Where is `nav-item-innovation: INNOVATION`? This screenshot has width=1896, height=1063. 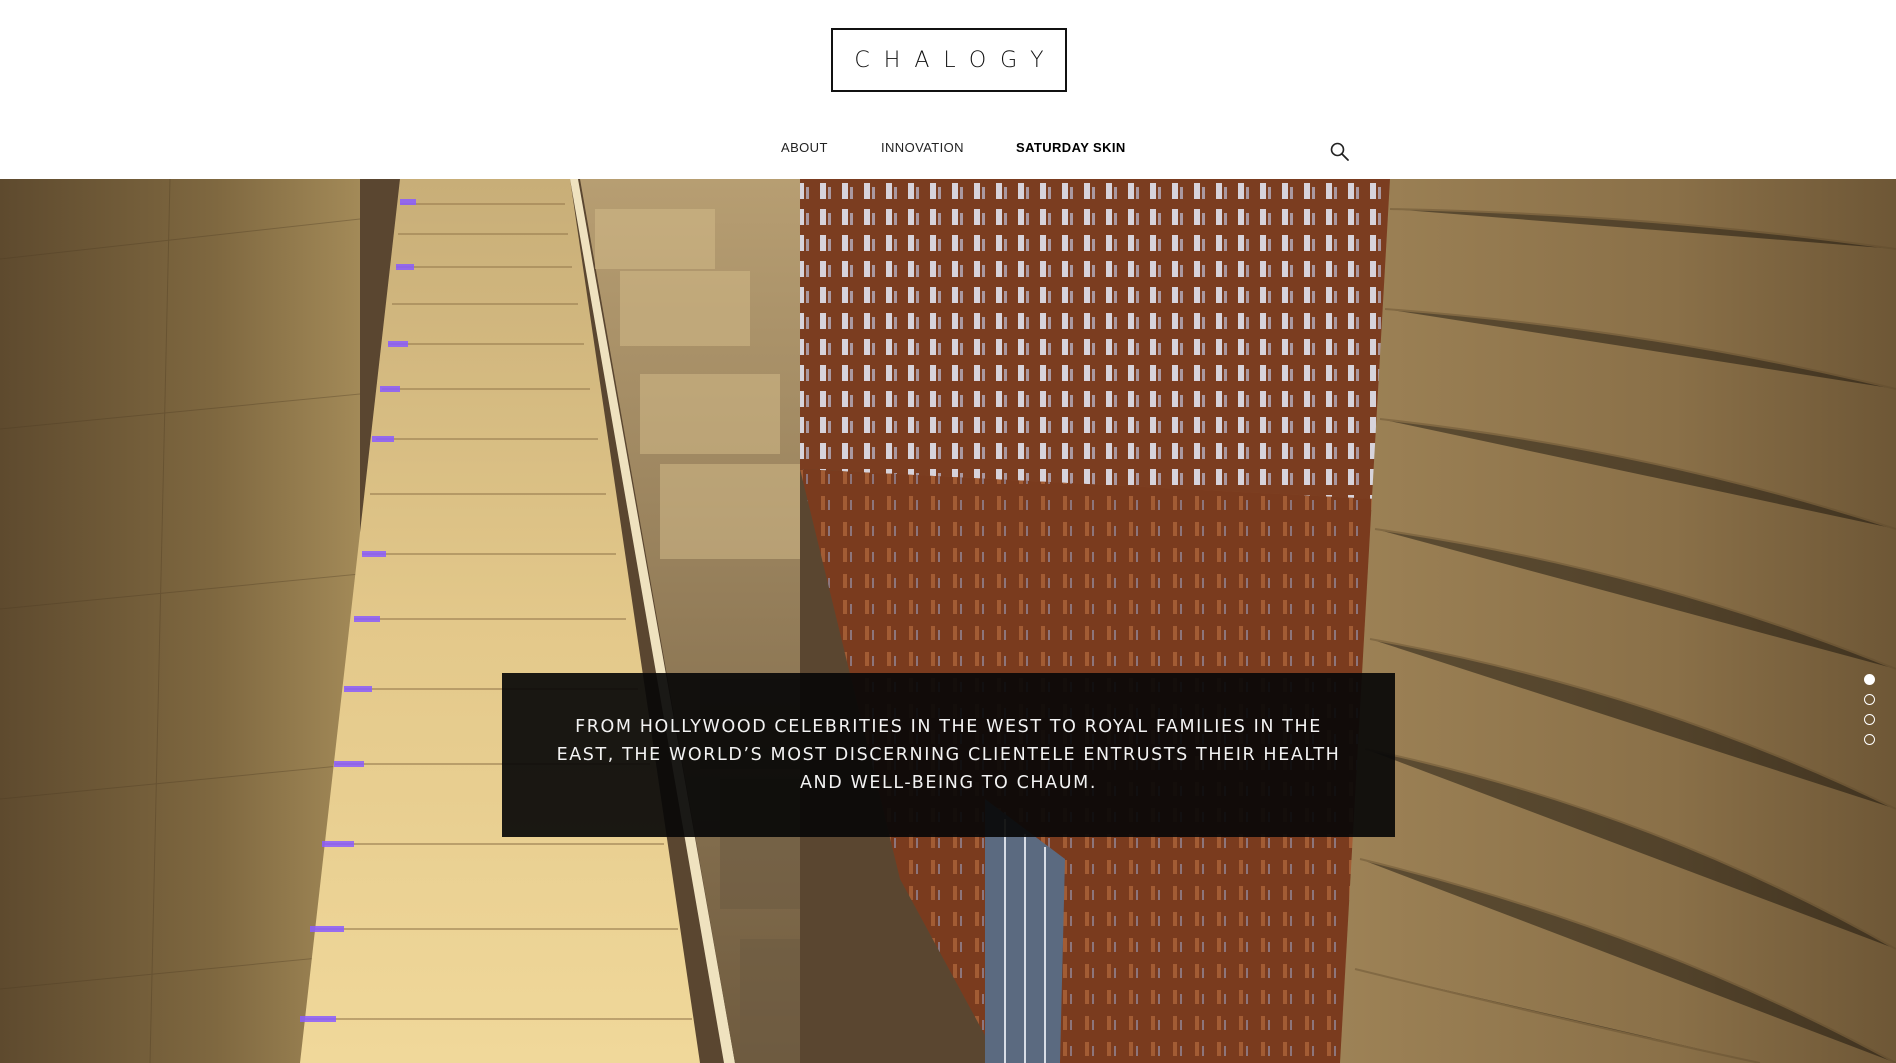 nav-item-innovation: INNOVATION is located at coordinates (922, 147).